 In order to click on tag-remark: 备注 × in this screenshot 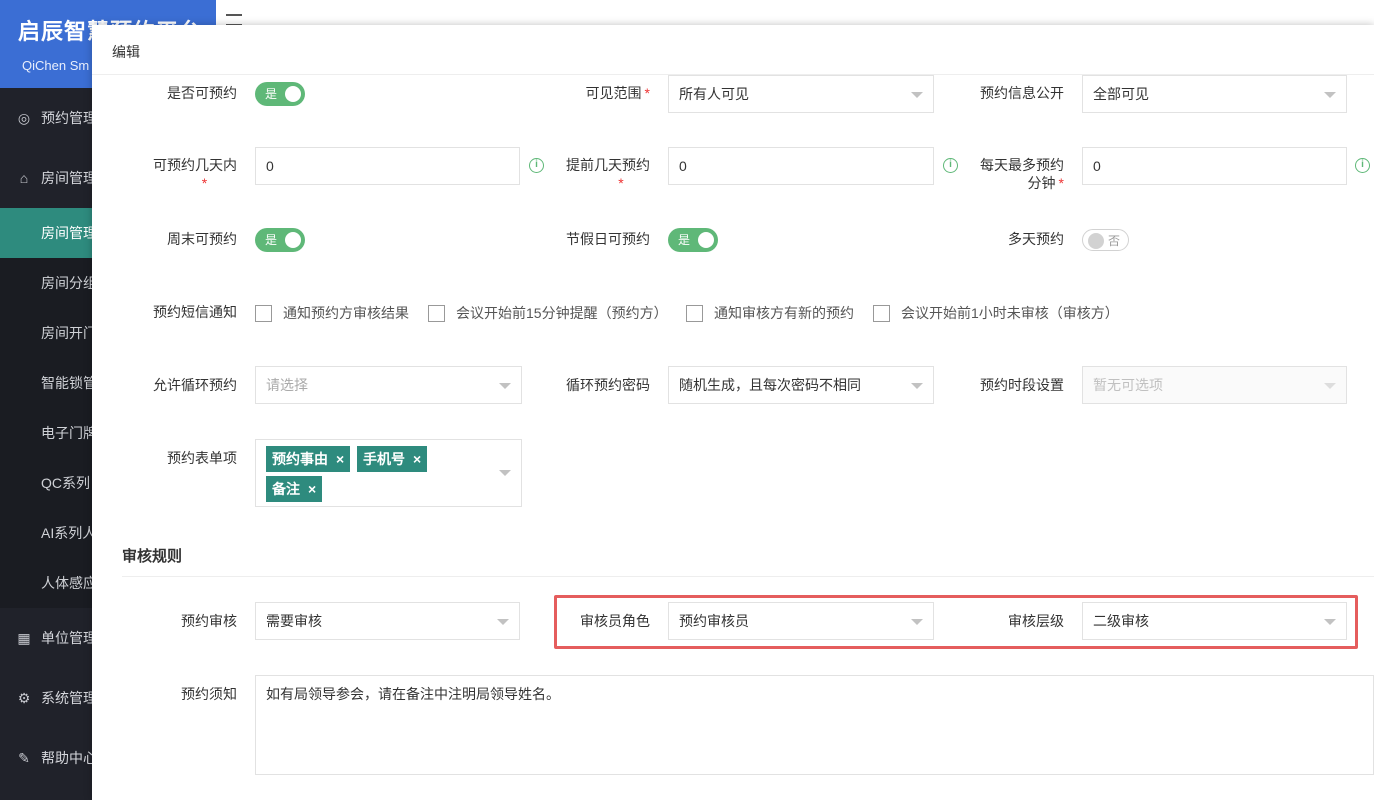, I will do `click(294, 489)`.